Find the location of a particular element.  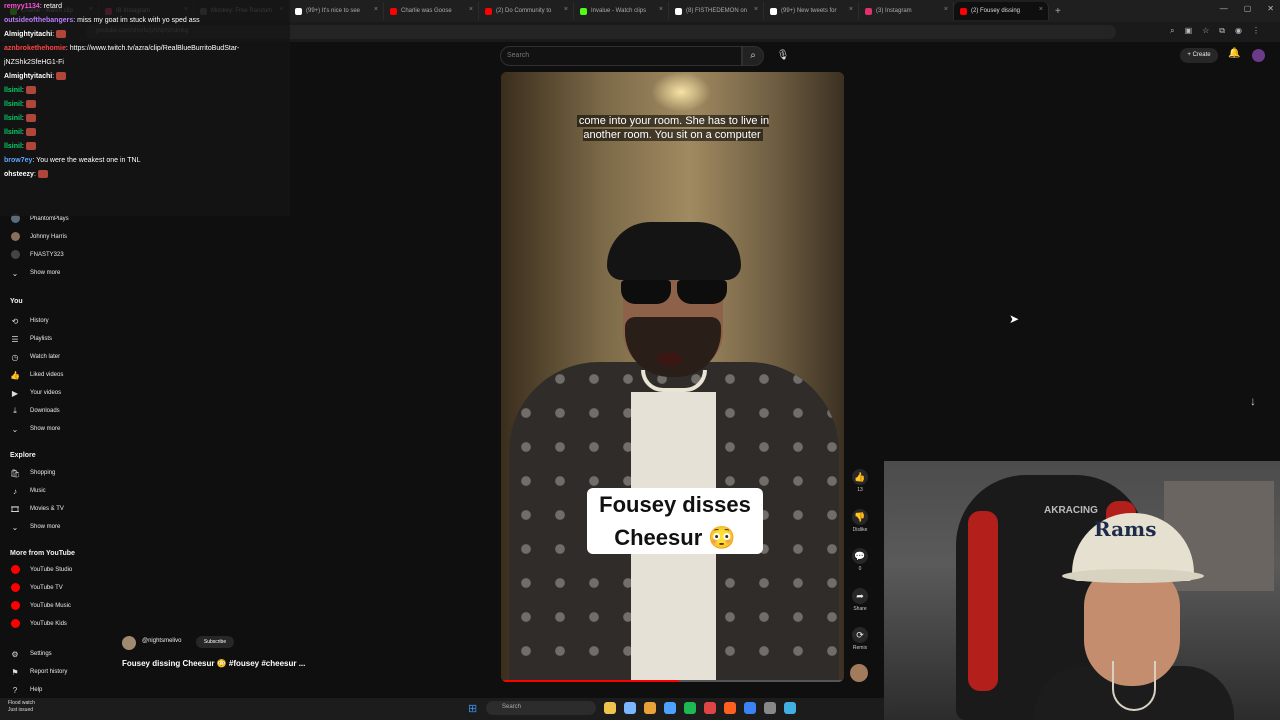

sidebar-item: ⚙ Settings is located at coordinates (30, 654).